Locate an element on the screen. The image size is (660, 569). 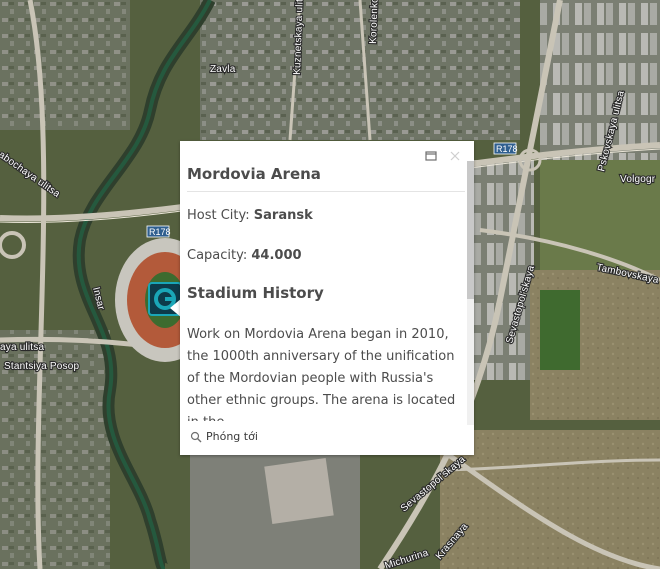
route-shield-r178-west: R178 is located at coordinates (158, 231).